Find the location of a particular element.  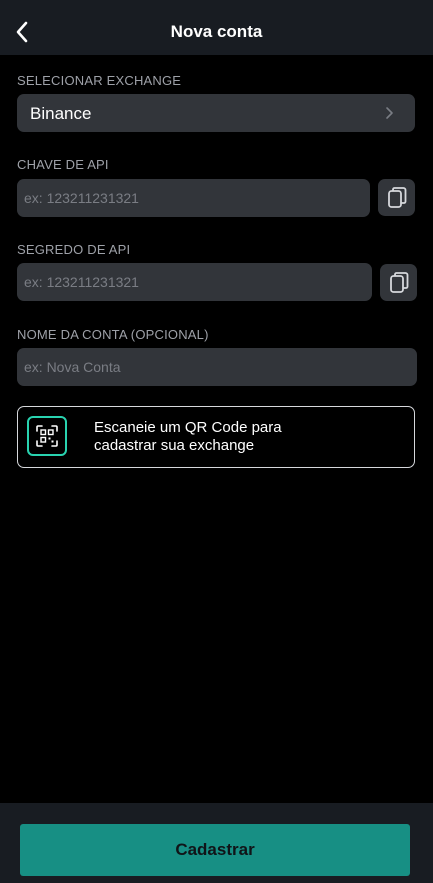

header-bar: Nova conta is located at coordinates (216, 27).